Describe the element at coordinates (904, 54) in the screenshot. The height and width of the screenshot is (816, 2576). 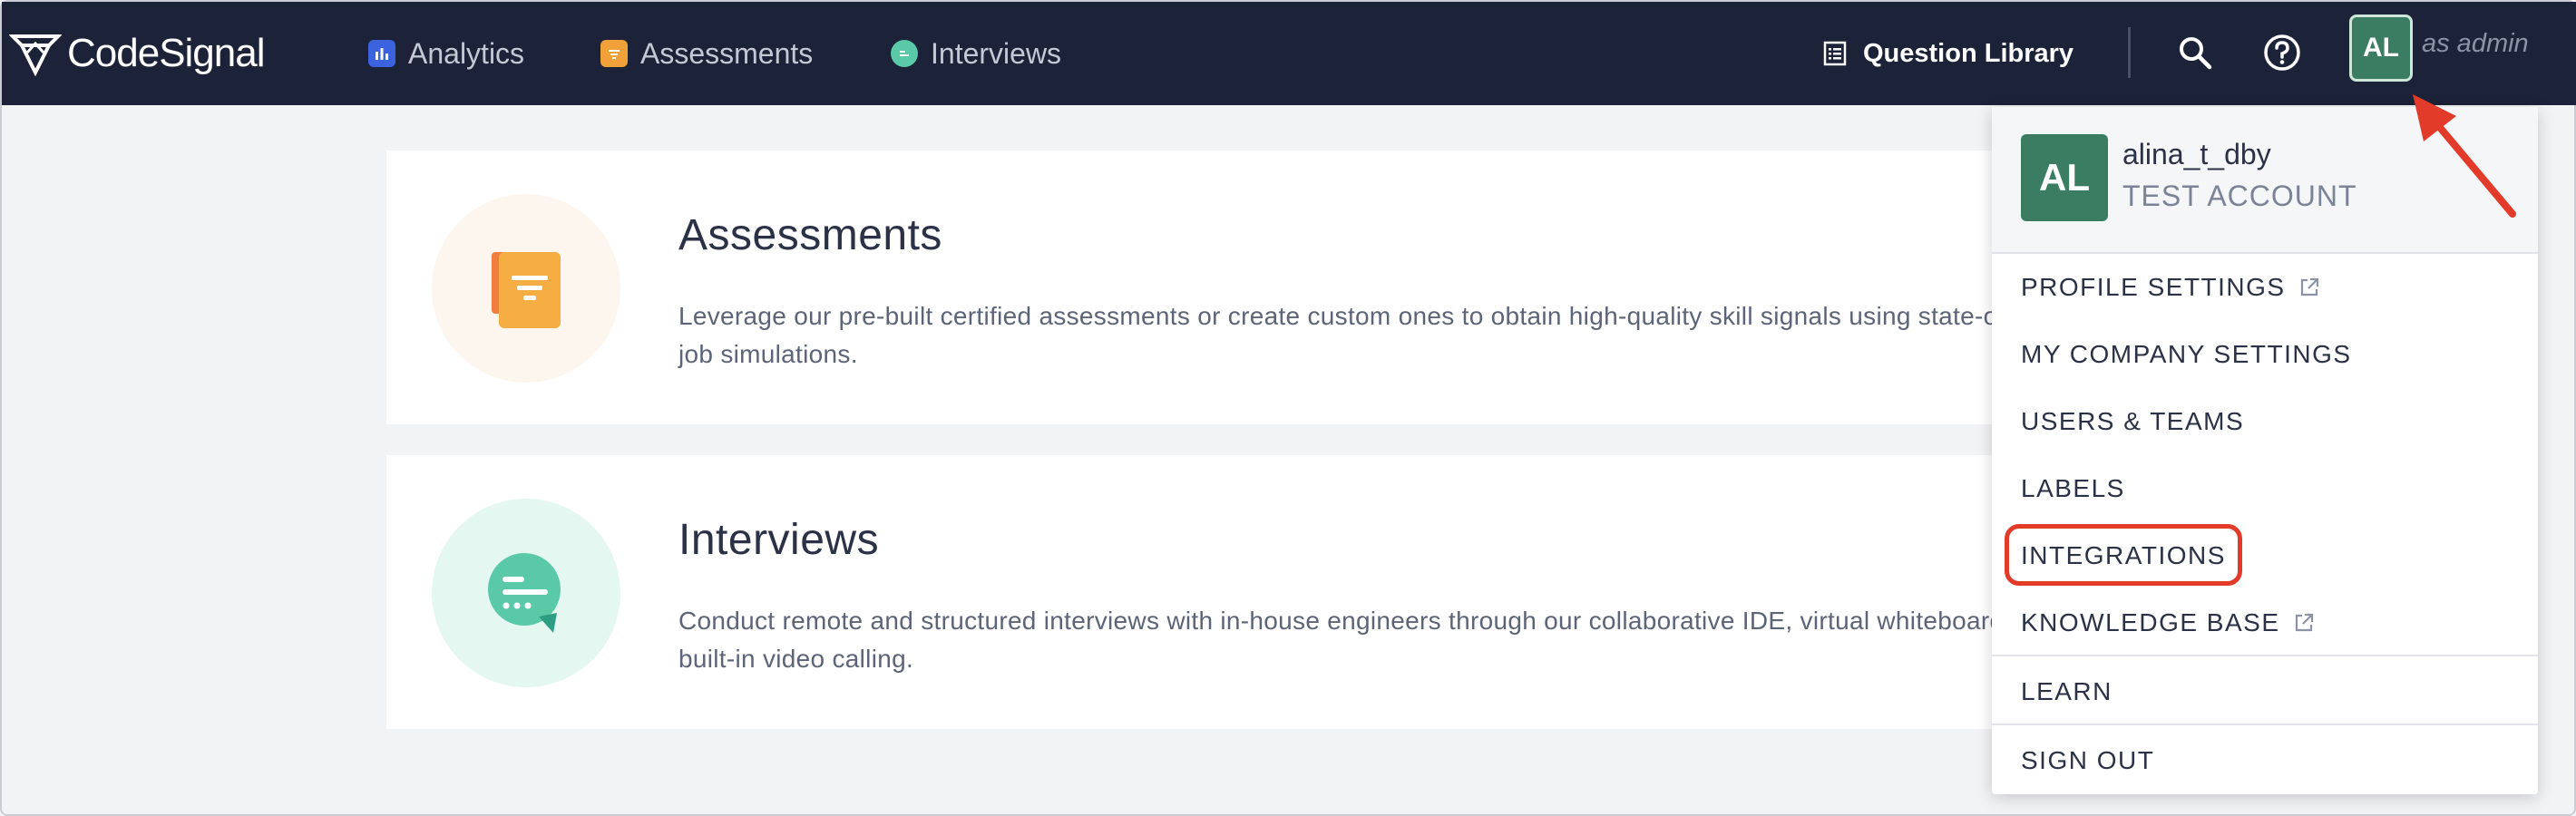
I see `interviews-icon` at that location.